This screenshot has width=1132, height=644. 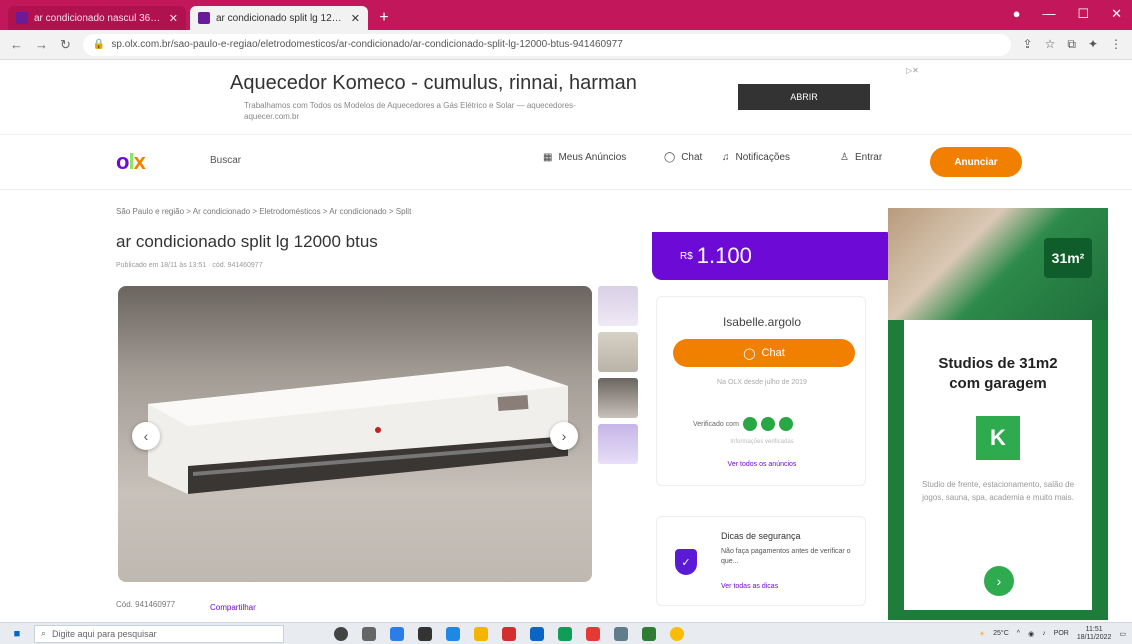 I want to click on task-view-icon, so click(x=369, y=633).